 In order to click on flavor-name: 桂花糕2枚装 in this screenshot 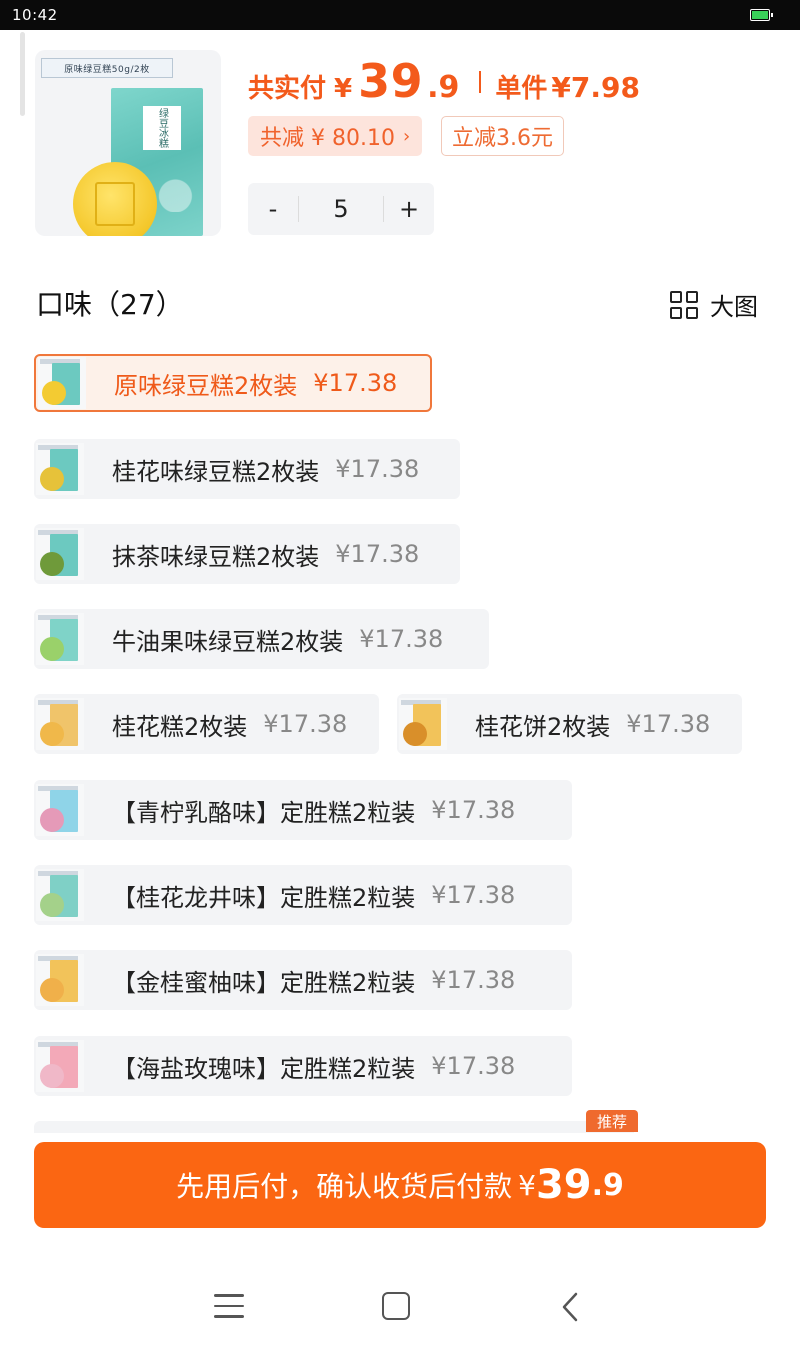, I will do `click(180, 726)`.